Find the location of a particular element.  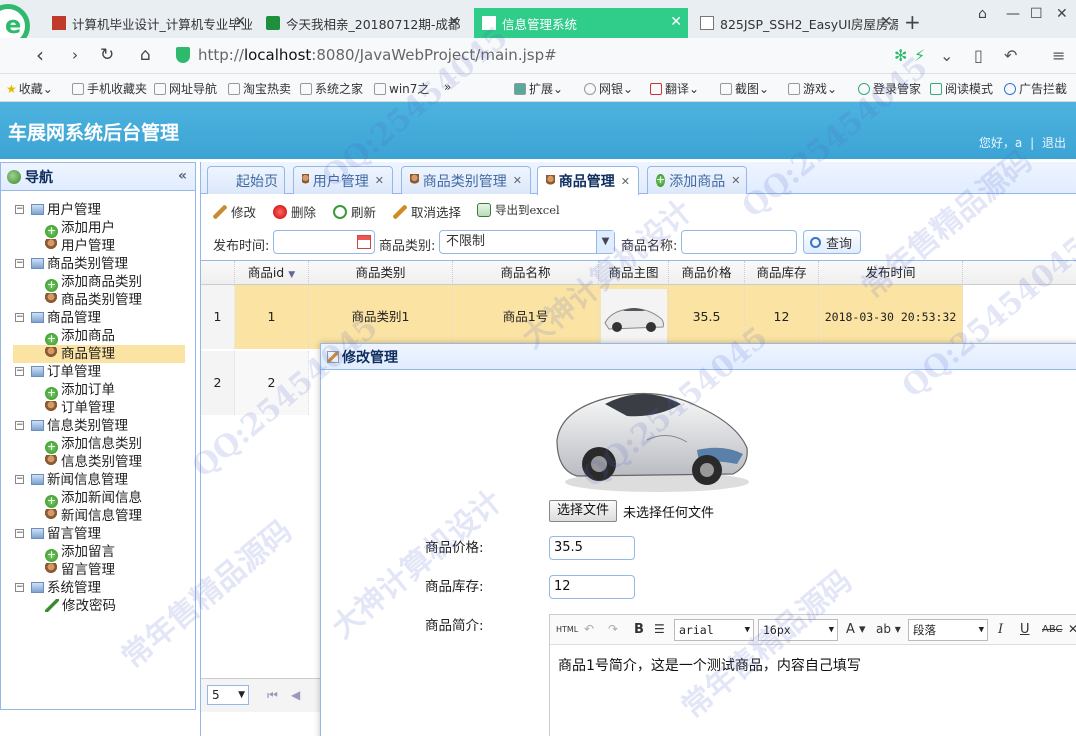

name-input is located at coordinates (739, 242).